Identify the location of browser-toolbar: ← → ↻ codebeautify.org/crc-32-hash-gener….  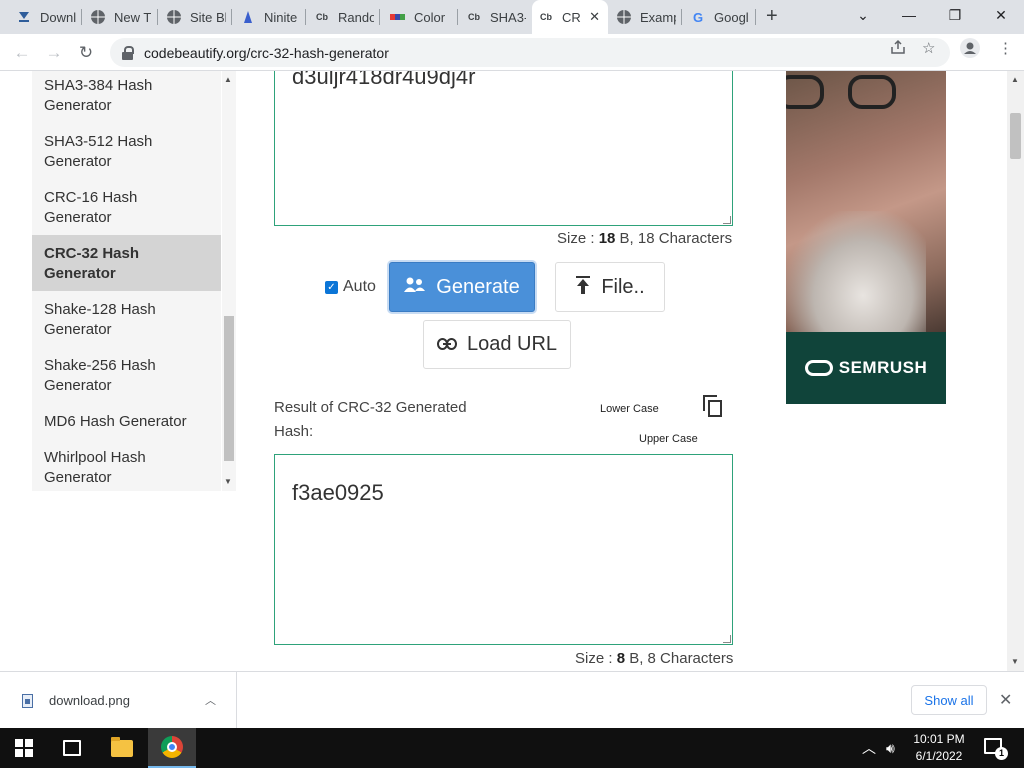
(512, 52).